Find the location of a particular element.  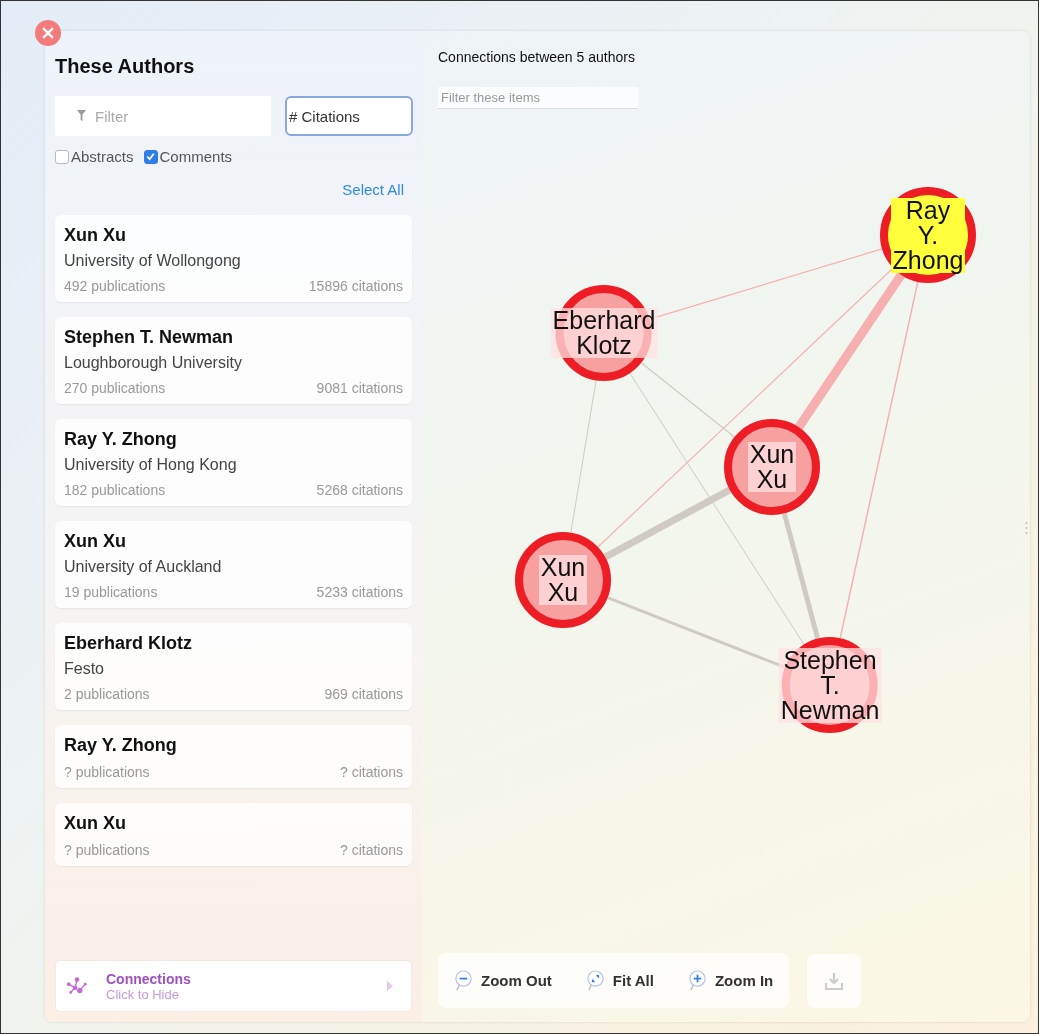

download-button is located at coordinates (834, 980).